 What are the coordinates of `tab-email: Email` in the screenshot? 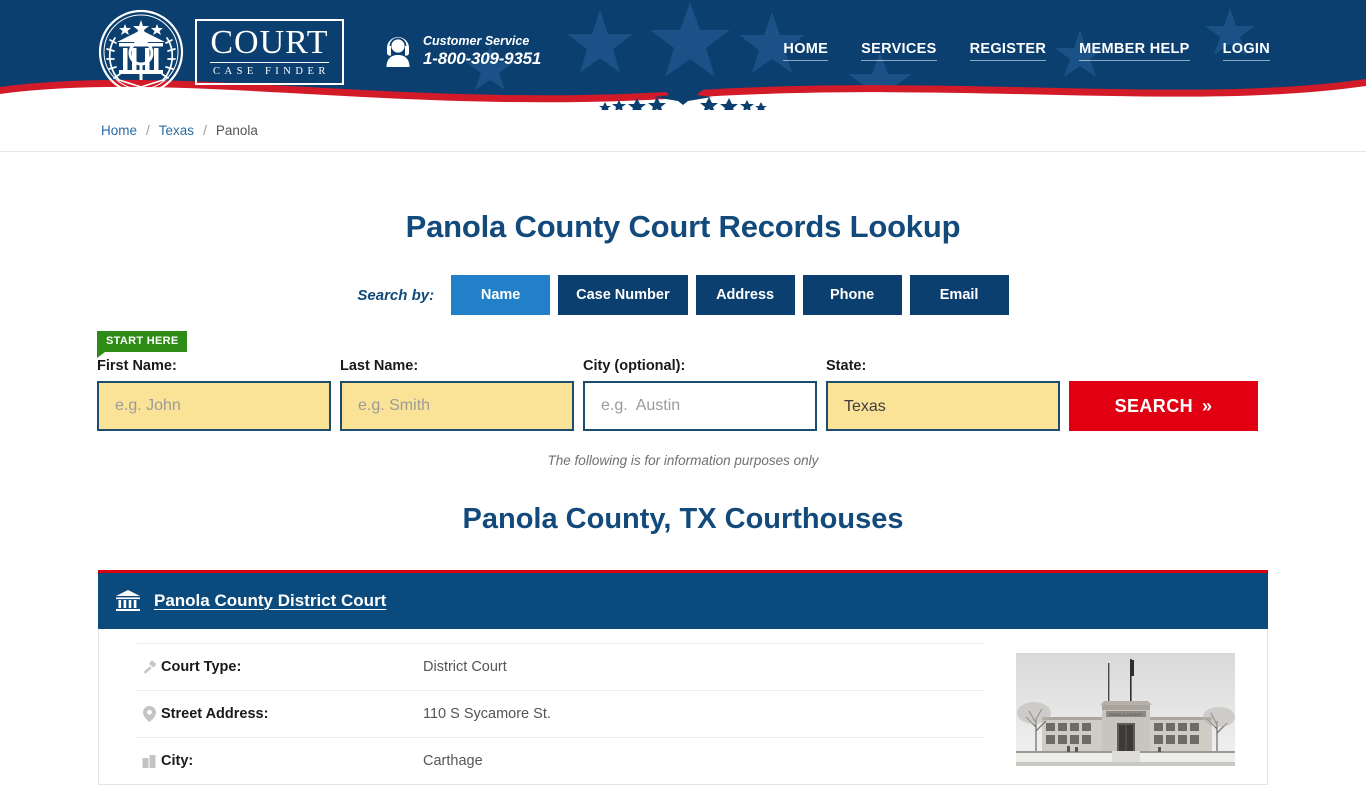 It's located at (959, 295).